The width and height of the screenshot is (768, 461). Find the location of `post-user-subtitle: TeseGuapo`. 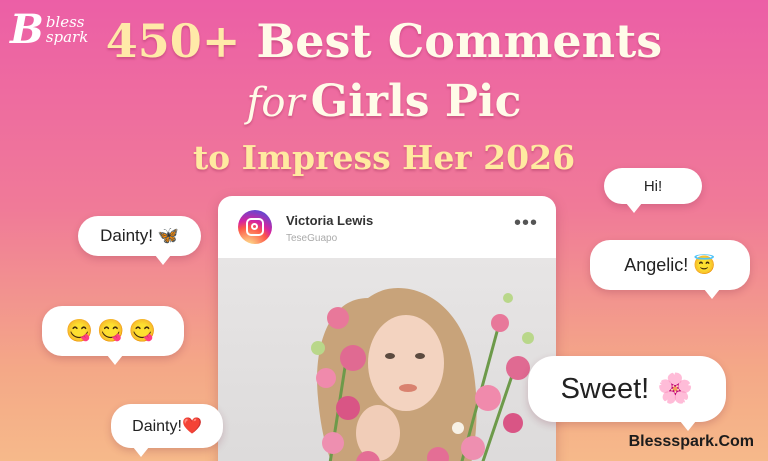

post-user-subtitle: TeseGuapo is located at coordinates (312, 238).